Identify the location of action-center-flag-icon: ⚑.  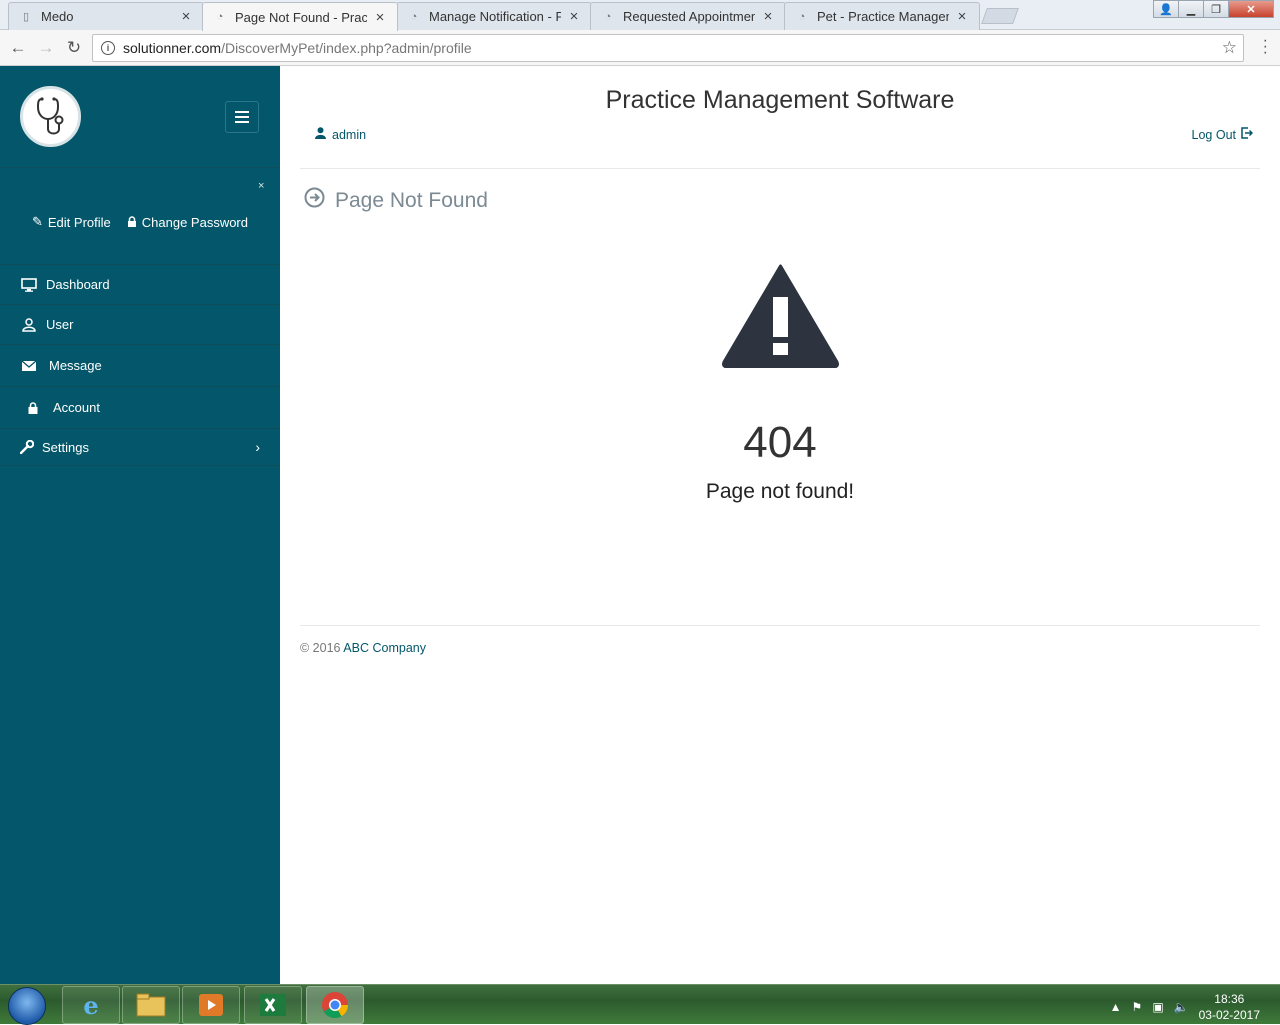
(1137, 1007).